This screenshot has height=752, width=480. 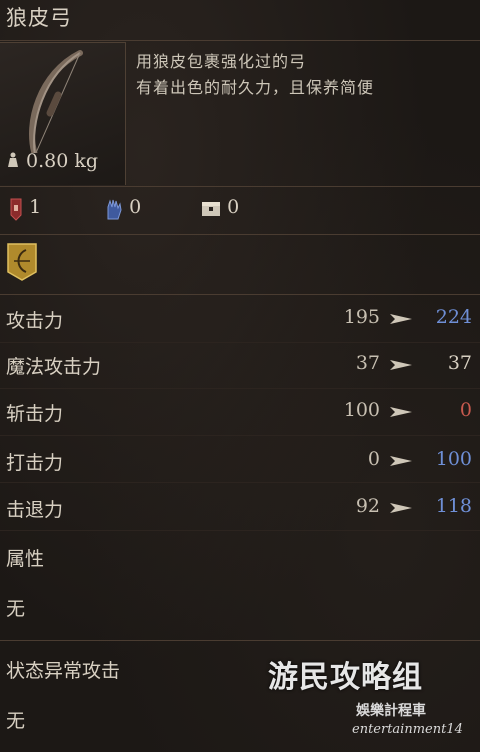 What do you see at coordinates (221, 61) in the screenshot?
I see `item-description-line-1: 用狼皮包裹强化过的弓` at bounding box center [221, 61].